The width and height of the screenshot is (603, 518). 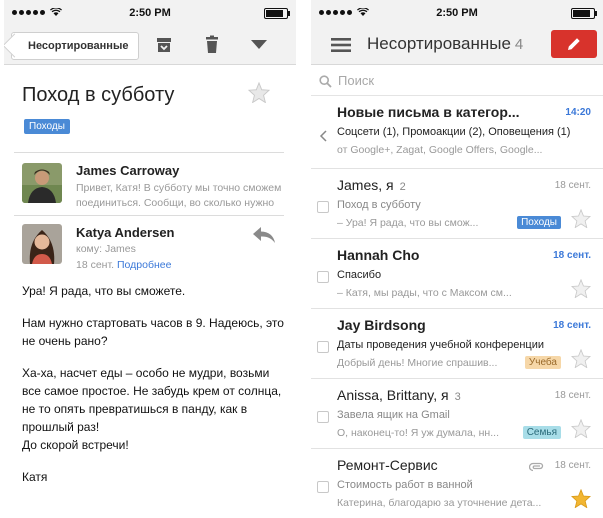 I want to click on message-date: 18 сент., so click(x=95, y=265).